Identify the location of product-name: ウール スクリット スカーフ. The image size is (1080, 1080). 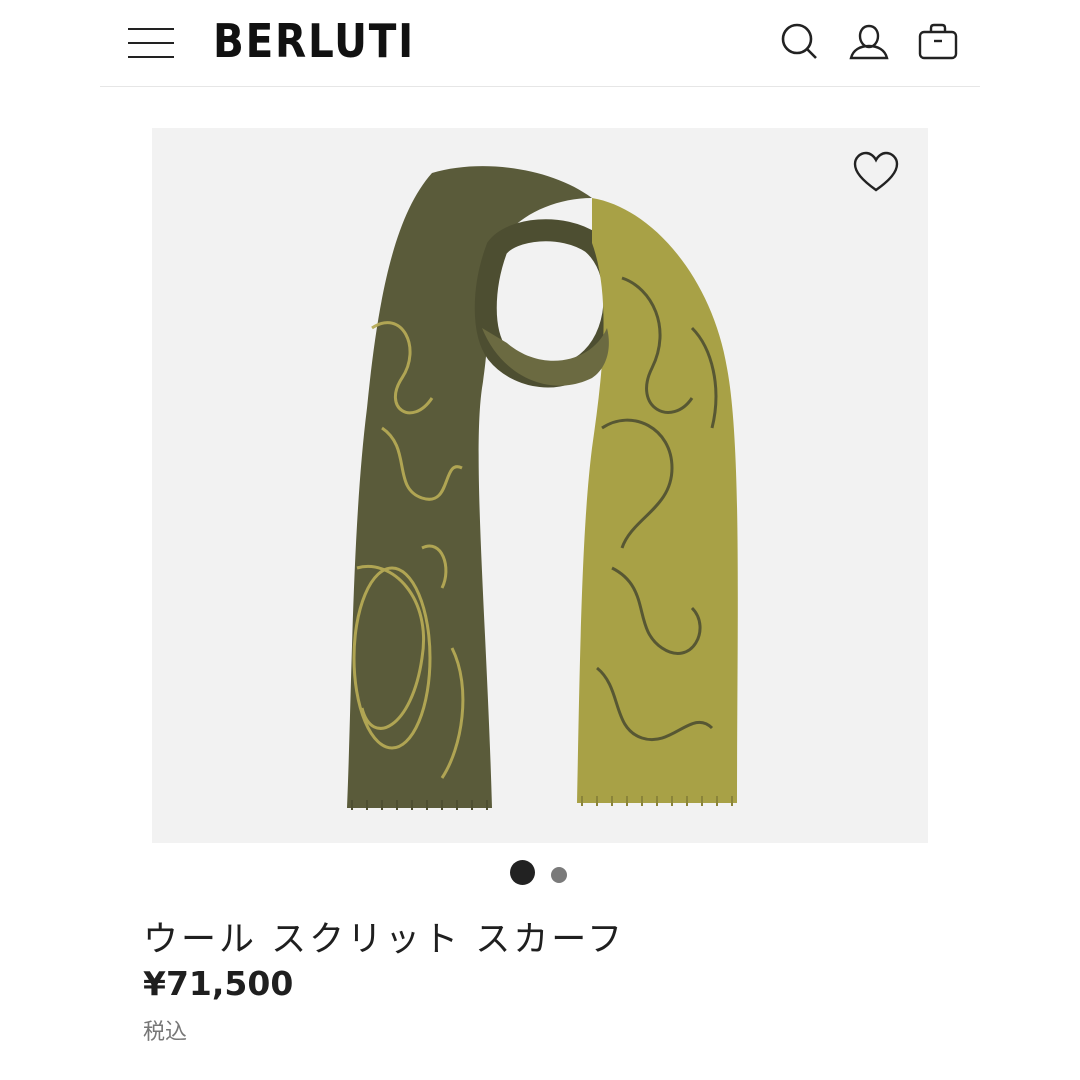
(384, 940).